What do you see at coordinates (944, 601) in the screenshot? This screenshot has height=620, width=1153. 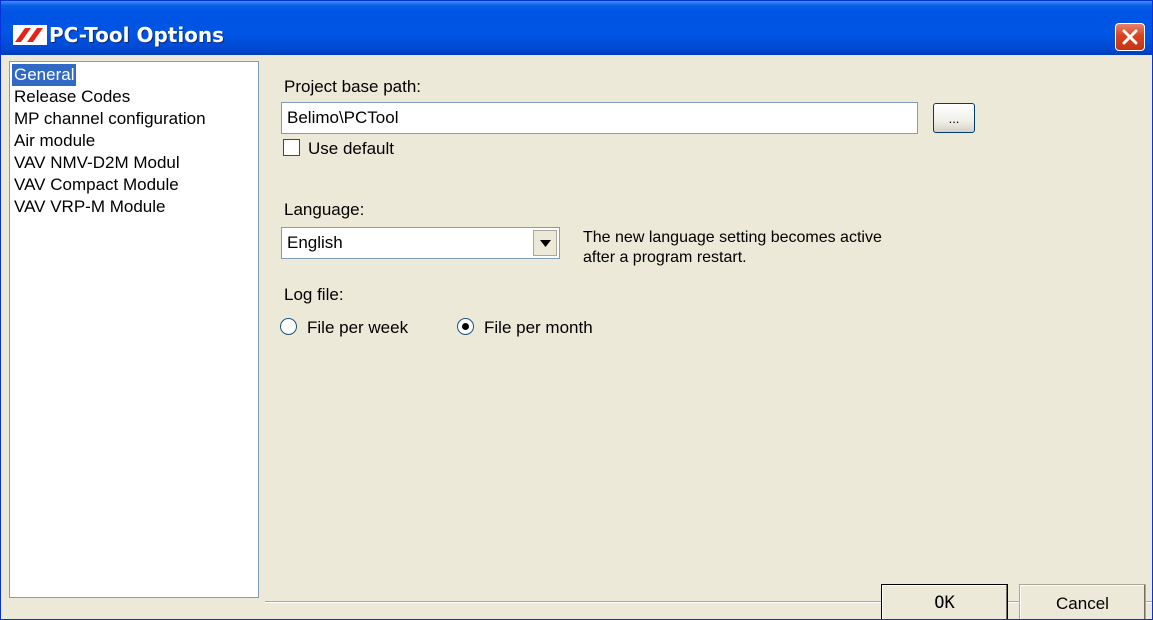 I see `ok-button: OK` at bounding box center [944, 601].